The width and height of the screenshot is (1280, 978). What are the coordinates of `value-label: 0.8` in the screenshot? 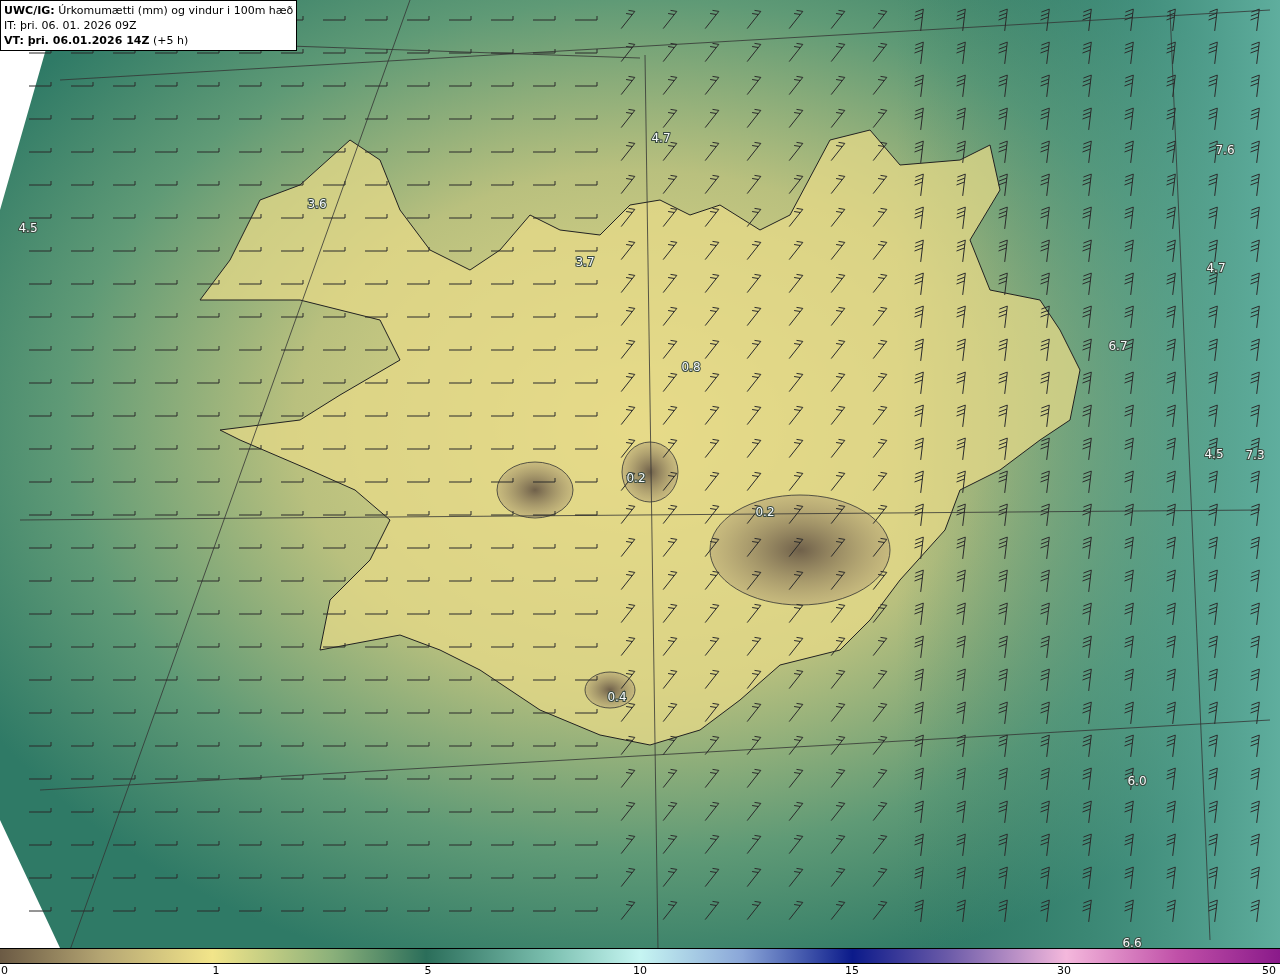 It's located at (691, 367).